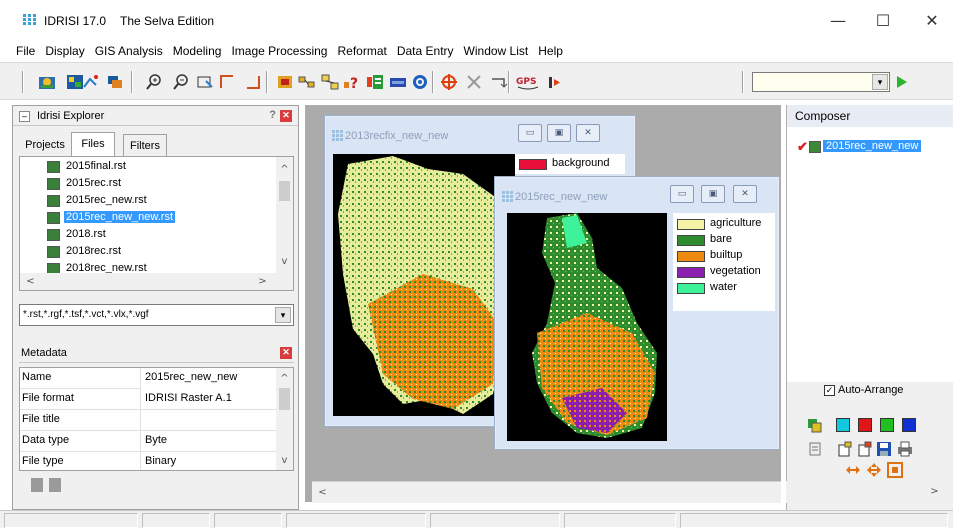  What do you see at coordinates (844, 449) in the screenshot?
I see `layer-up-icon` at bounding box center [844, 449].